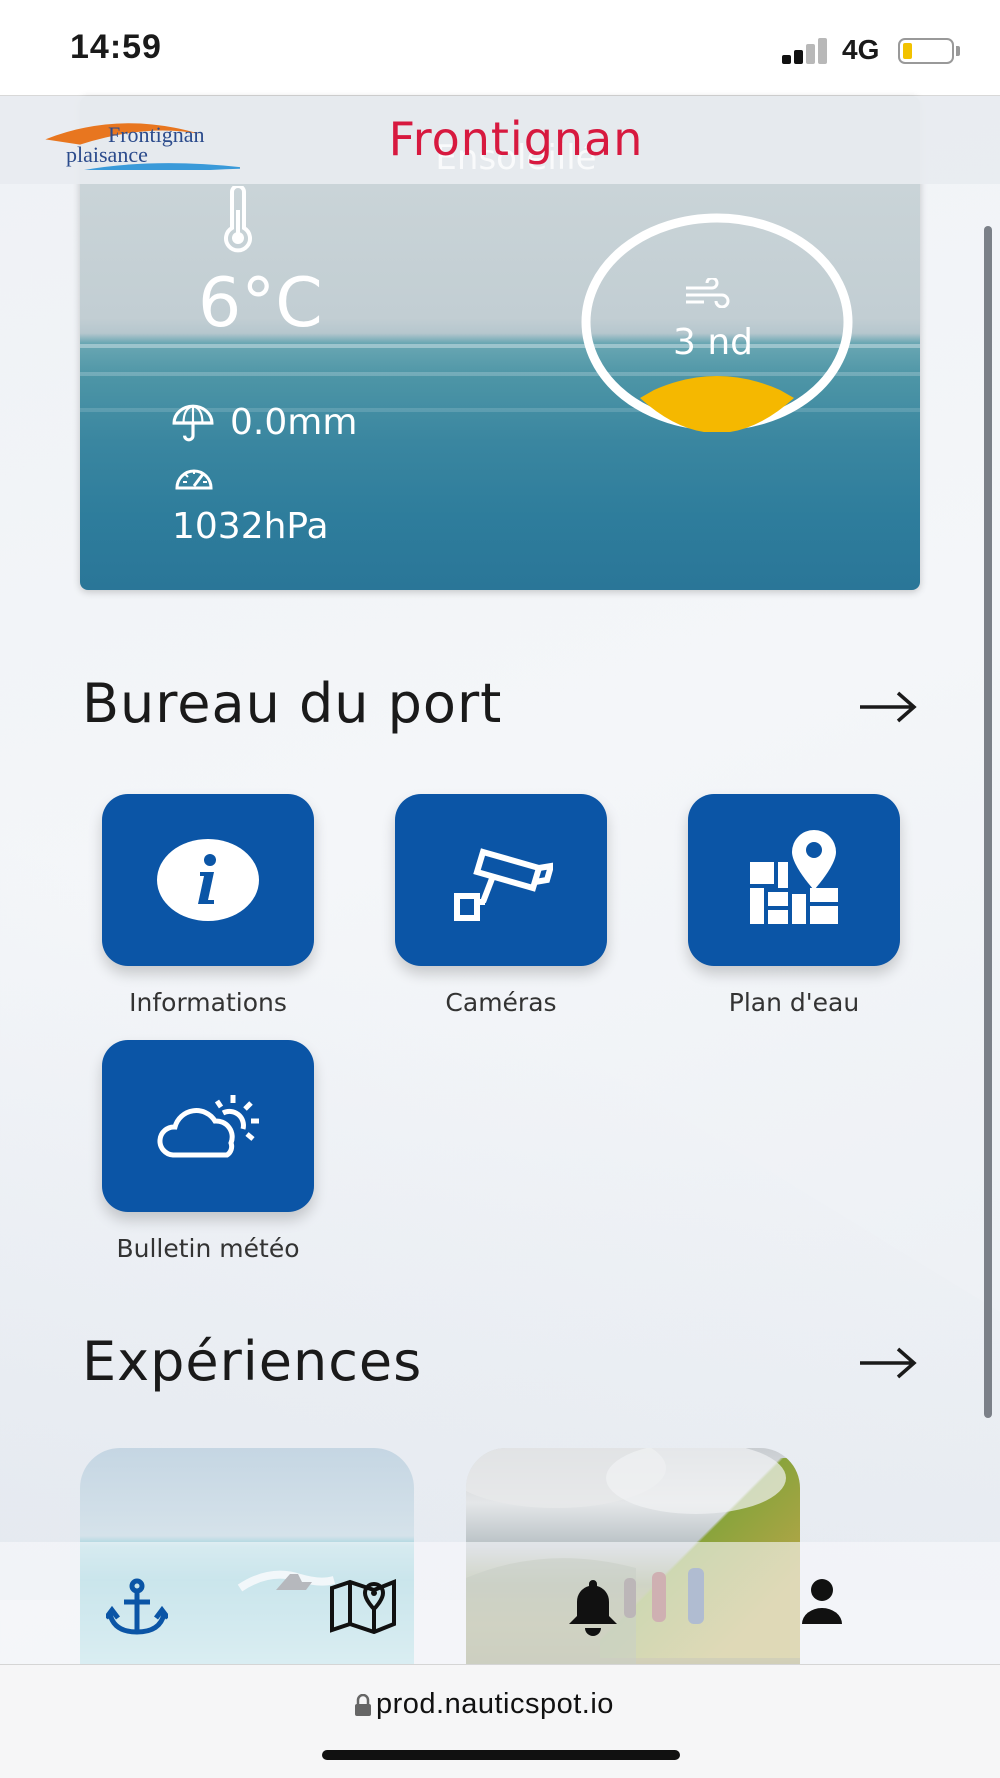 The width and height of the screenshot is (1000, 1778). I want to click on anchor-icon, so click(137, 1608).